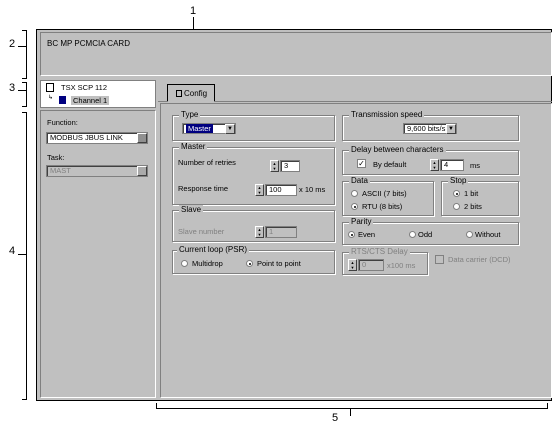 Image resolution: width=552 pixels, height=434 pixels. I want to click on by-default-checkbox: ✓, so click(361, 163).